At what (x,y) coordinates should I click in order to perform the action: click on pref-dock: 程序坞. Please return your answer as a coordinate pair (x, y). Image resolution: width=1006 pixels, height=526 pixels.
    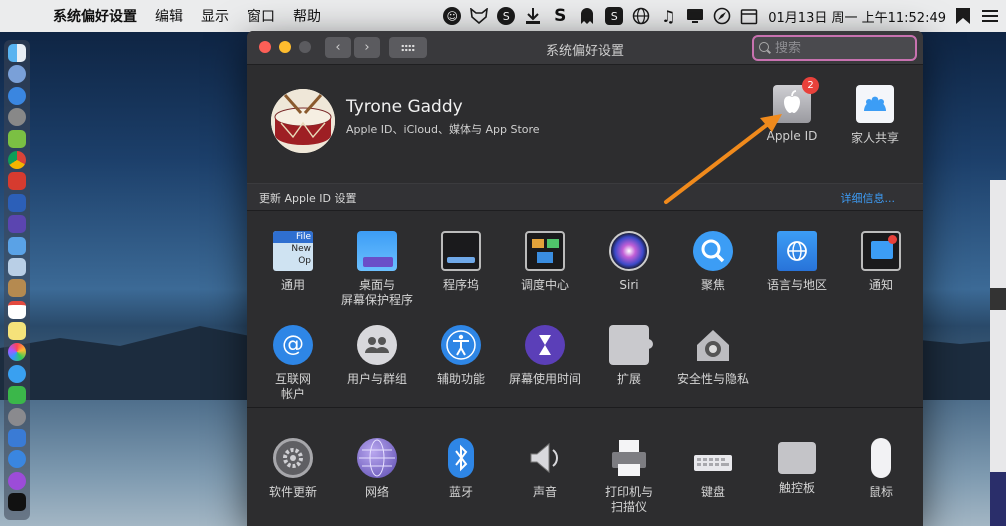
    Looking at the image, I should click on (461, 262).